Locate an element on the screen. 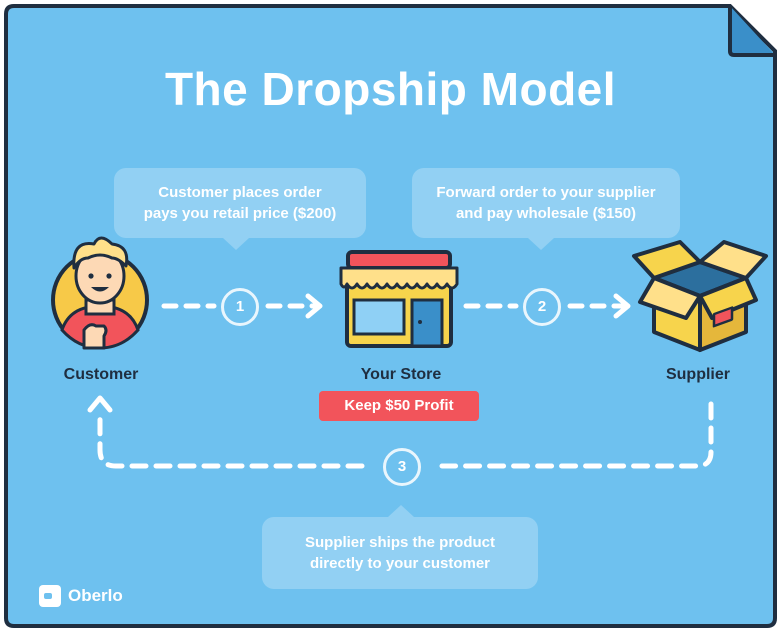 This screenshot has width=781, height=635. customer-label: Customer is located at coordinates (101, 374).